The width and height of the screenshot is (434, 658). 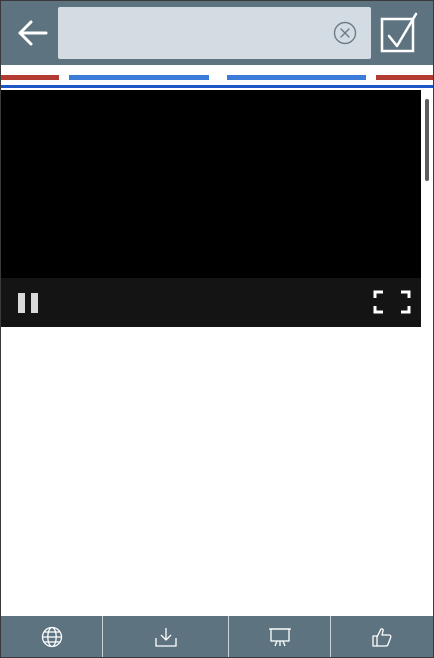 What do you see at coordinates (193, 33) in the screenshot?
I see `search-input` at bounding box center [193, 33].